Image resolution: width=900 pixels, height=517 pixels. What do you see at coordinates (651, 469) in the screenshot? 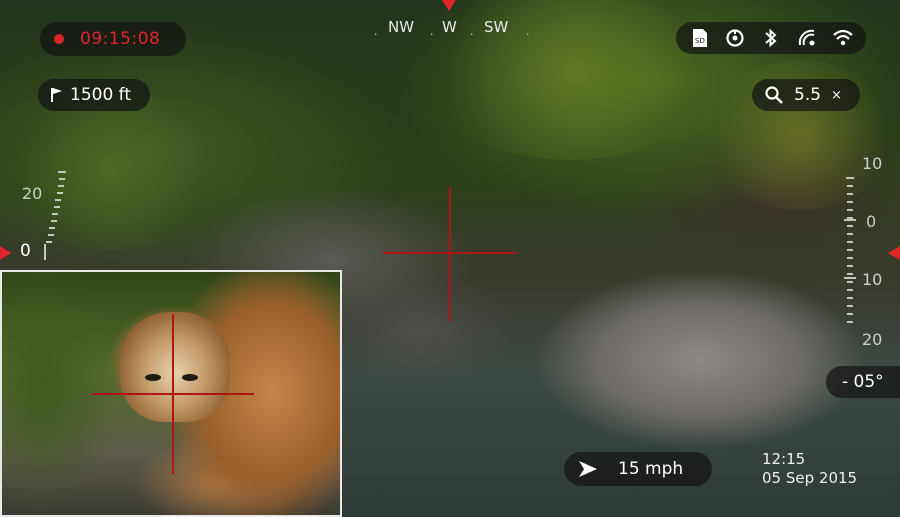
I see `wind-value: 15 mph` at bounding box center [651, 469].